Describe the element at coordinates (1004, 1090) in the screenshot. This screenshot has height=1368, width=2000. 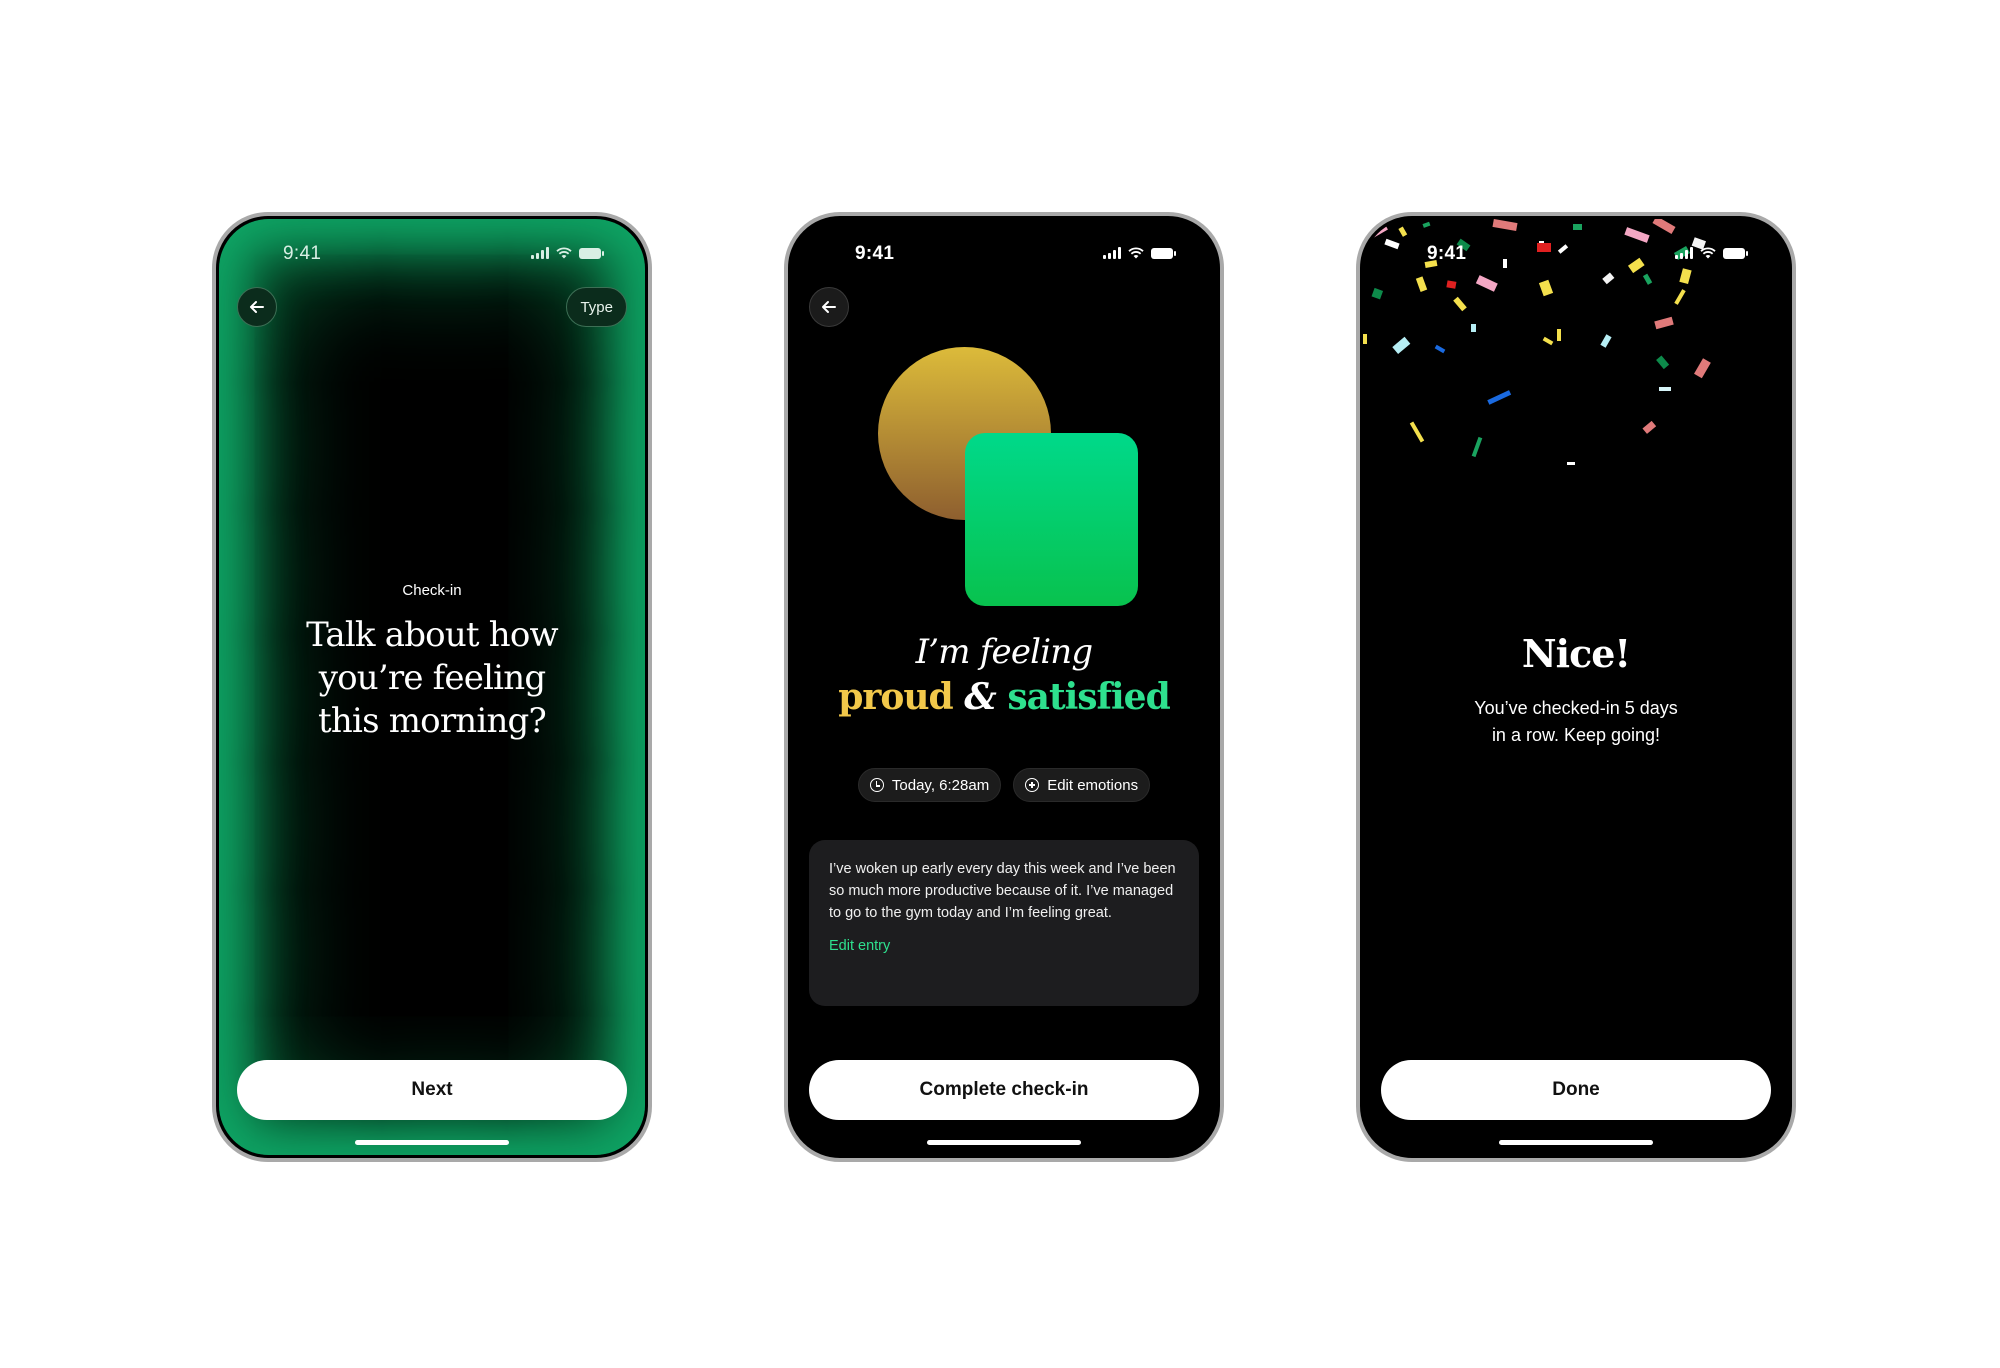
I see `complete-checkin-button: Complete check-in` at that location.